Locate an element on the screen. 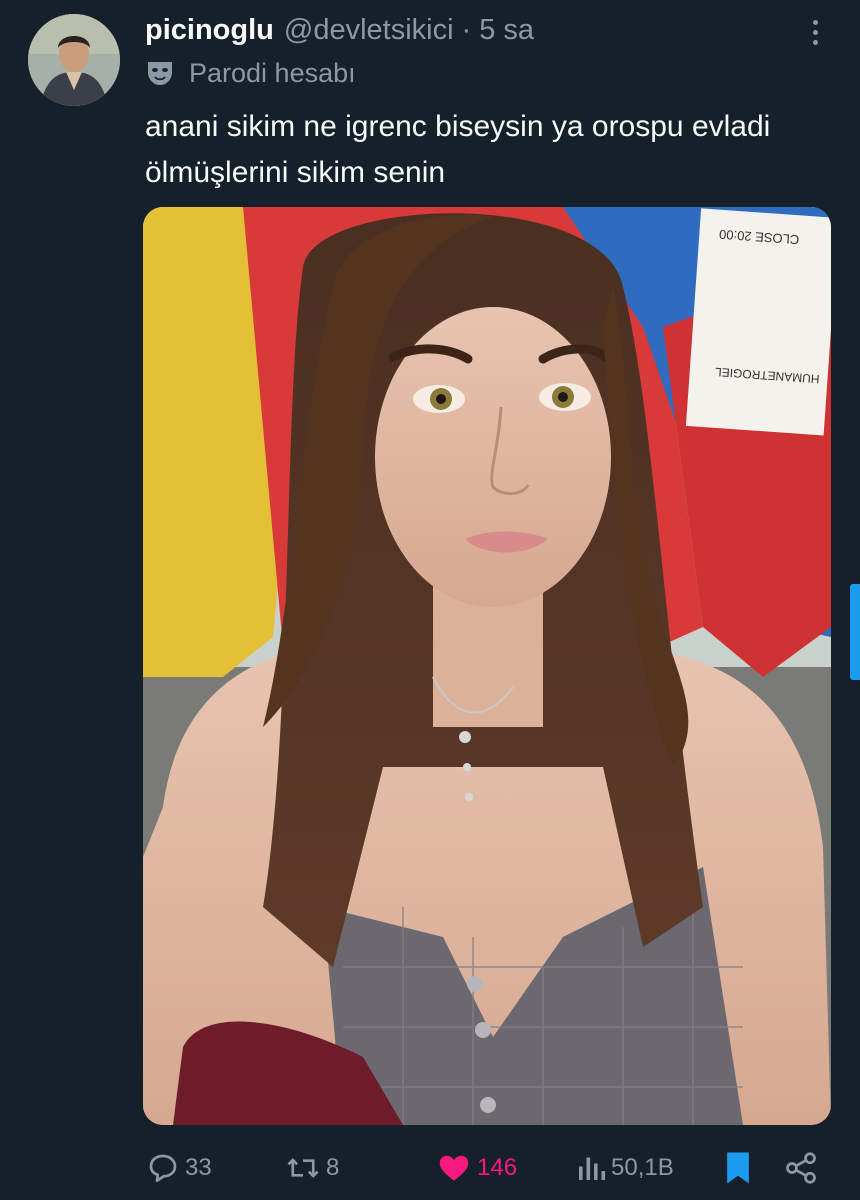 The width and height of the screenshot is (860, 1200). more-options-button is located at coordinates (815, 32).